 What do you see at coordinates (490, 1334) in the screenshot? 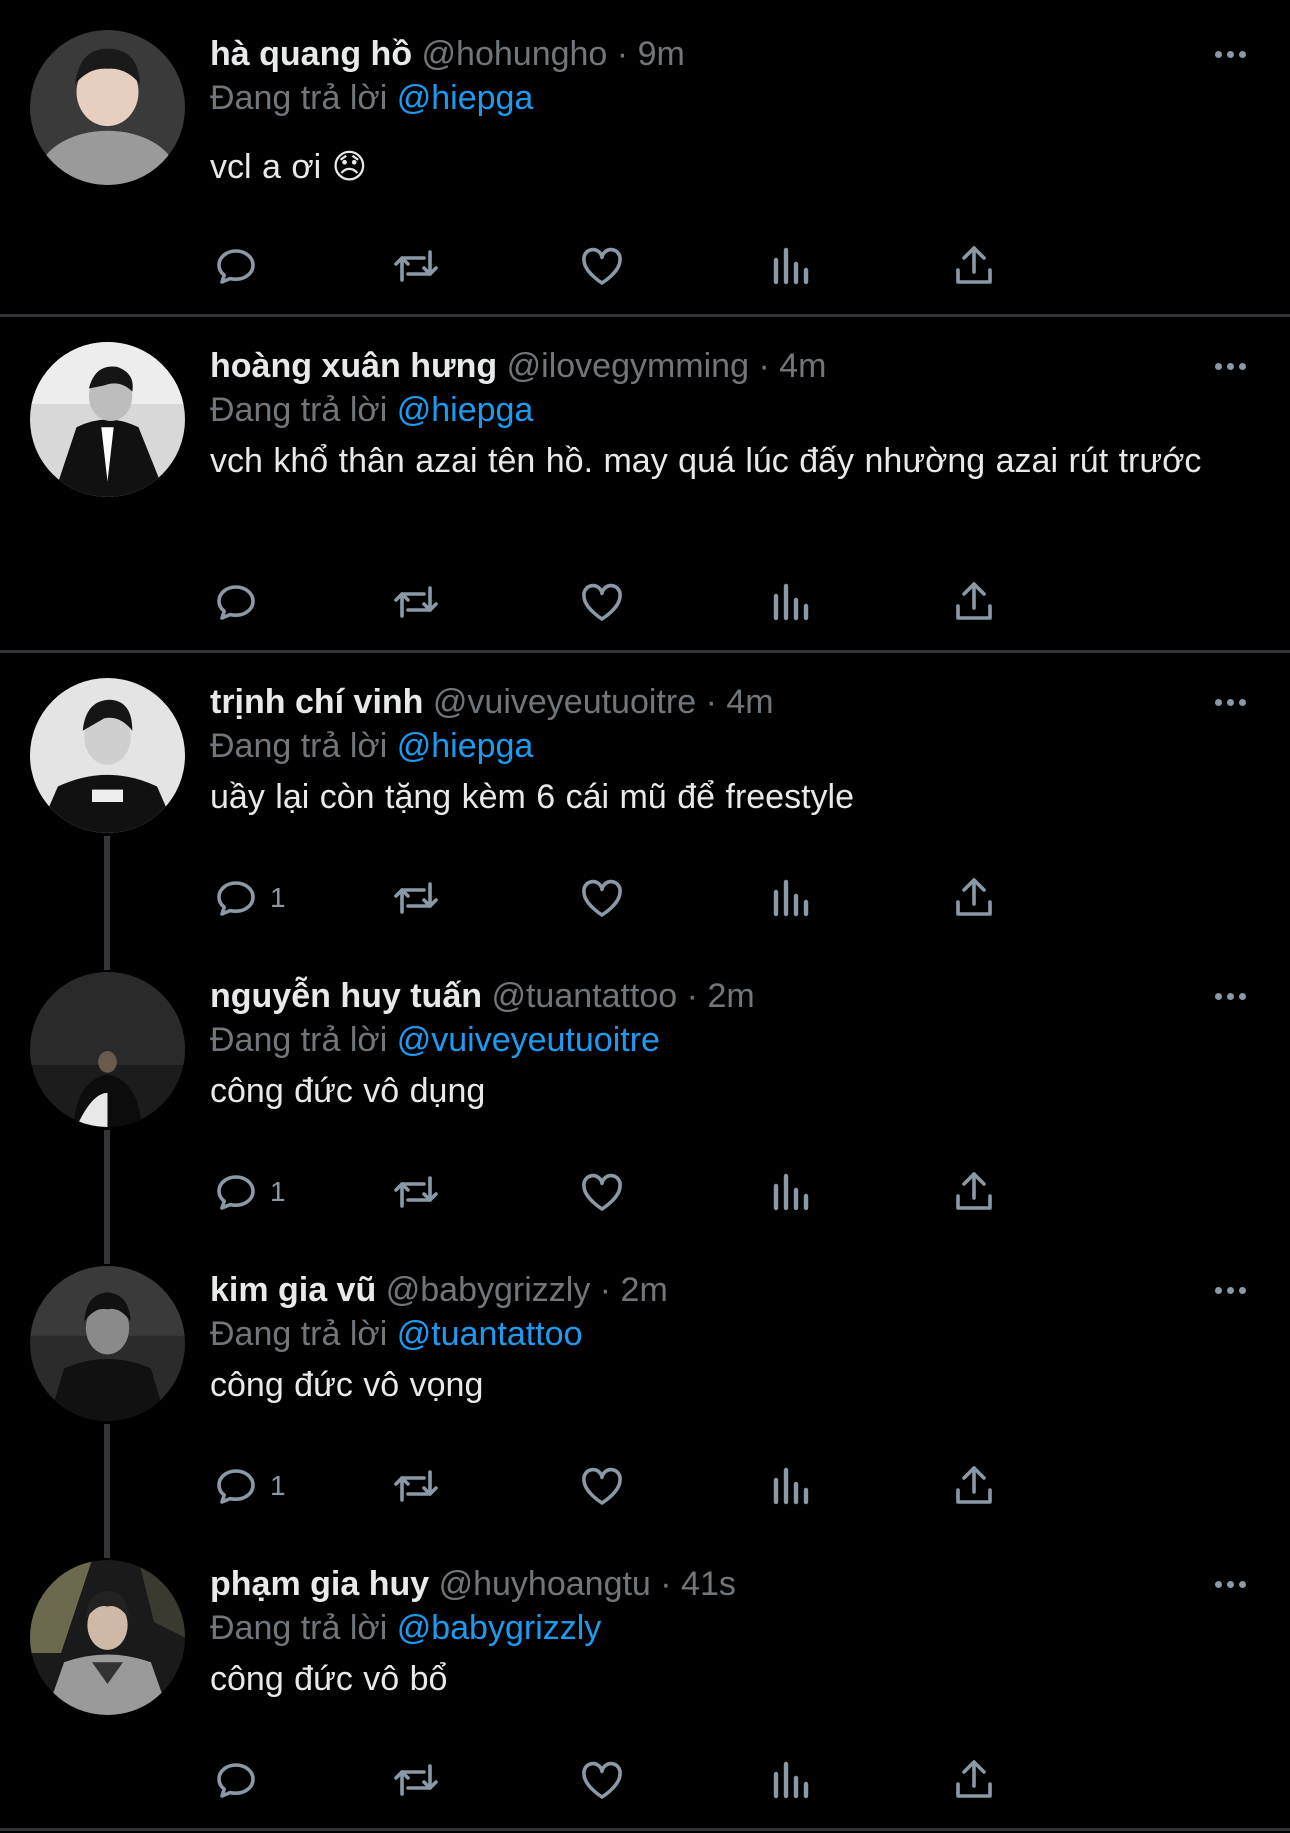
I see `replying-to-handle: @tuantattoo` at bounding box center [490, 1334].